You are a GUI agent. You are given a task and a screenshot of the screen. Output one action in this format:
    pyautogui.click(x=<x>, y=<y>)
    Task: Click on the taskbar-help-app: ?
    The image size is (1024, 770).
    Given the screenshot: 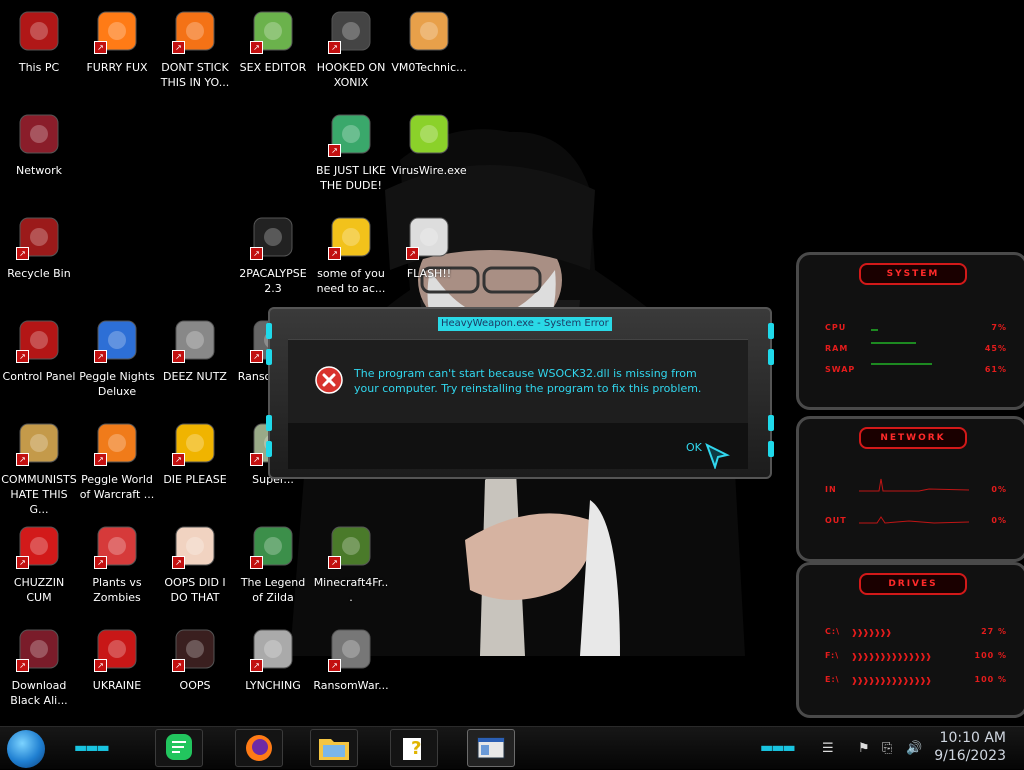 What is the action you would take?
    pyautogui.click(x=414, y=748)
    